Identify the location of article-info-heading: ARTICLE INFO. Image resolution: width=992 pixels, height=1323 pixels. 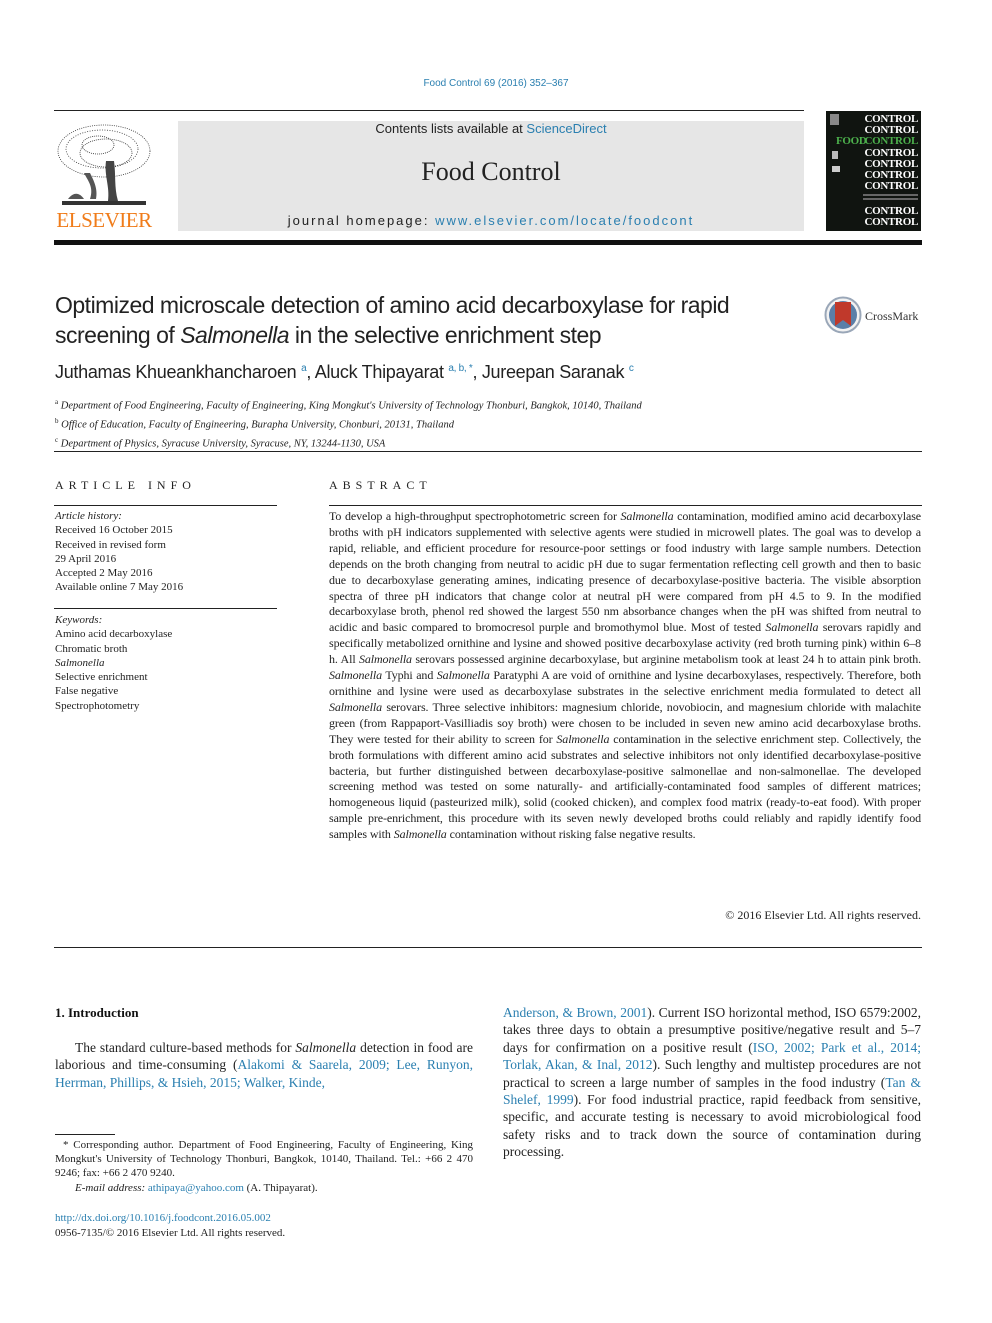
(125, 485).